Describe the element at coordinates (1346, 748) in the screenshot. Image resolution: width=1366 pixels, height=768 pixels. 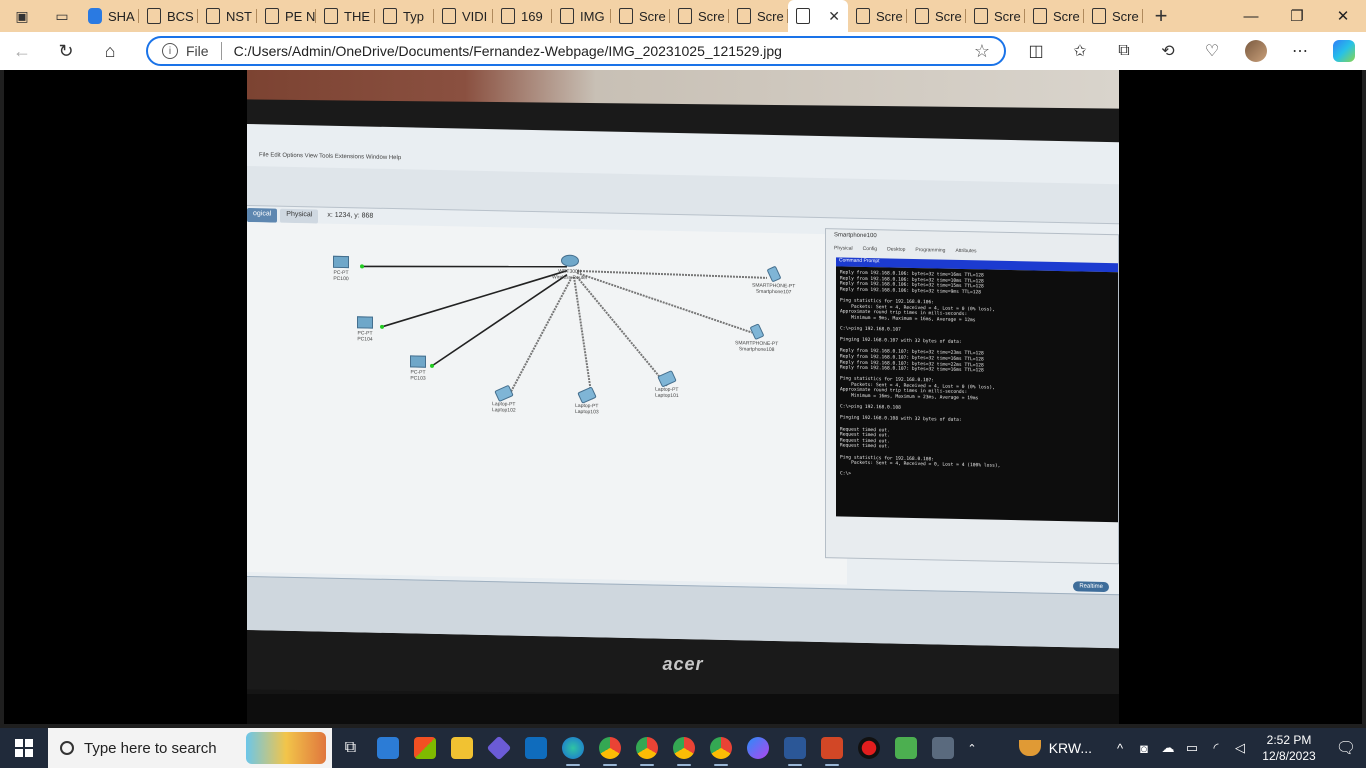
I see `notification-center-icon: 🗨` at that location.